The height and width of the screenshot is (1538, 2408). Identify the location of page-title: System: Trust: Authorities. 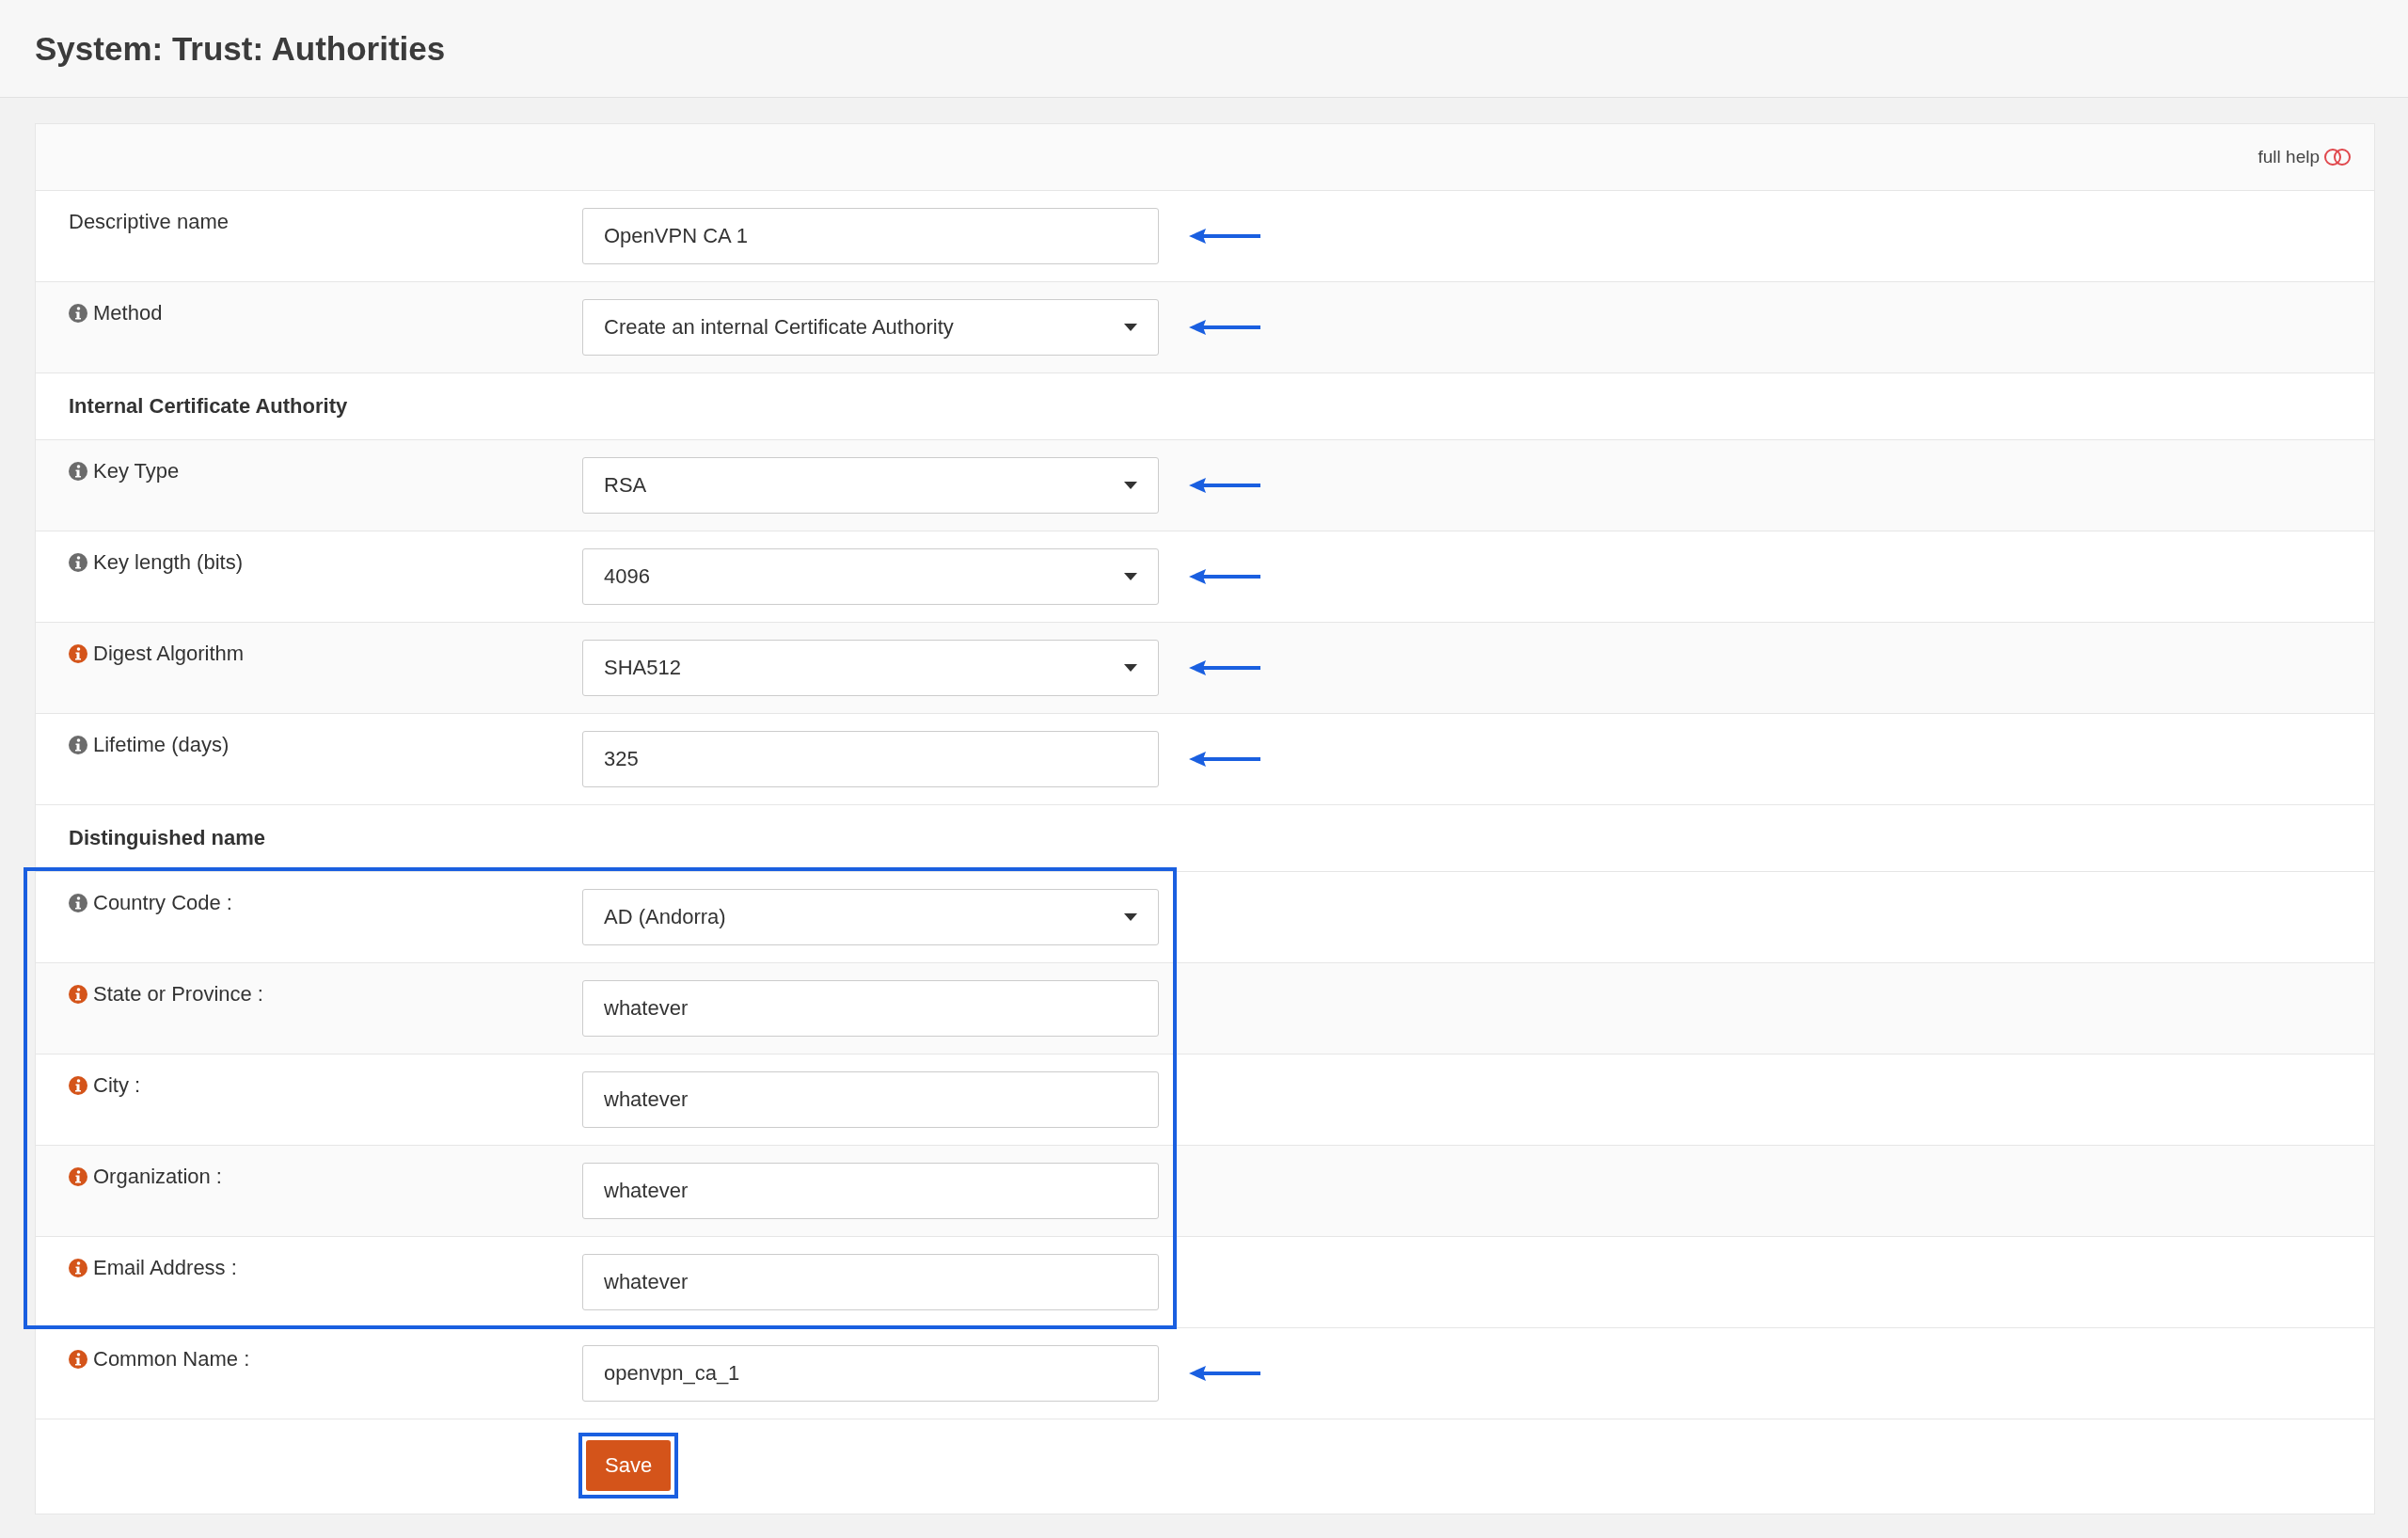
(241, 49).